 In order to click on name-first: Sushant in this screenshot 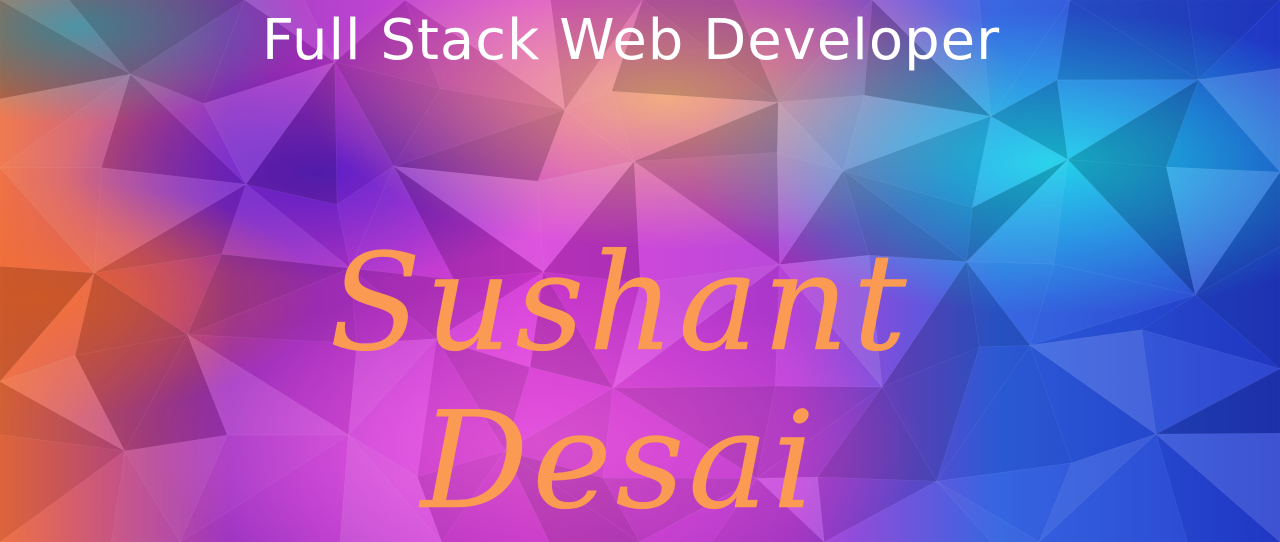, I will do `click(620, 303)`.